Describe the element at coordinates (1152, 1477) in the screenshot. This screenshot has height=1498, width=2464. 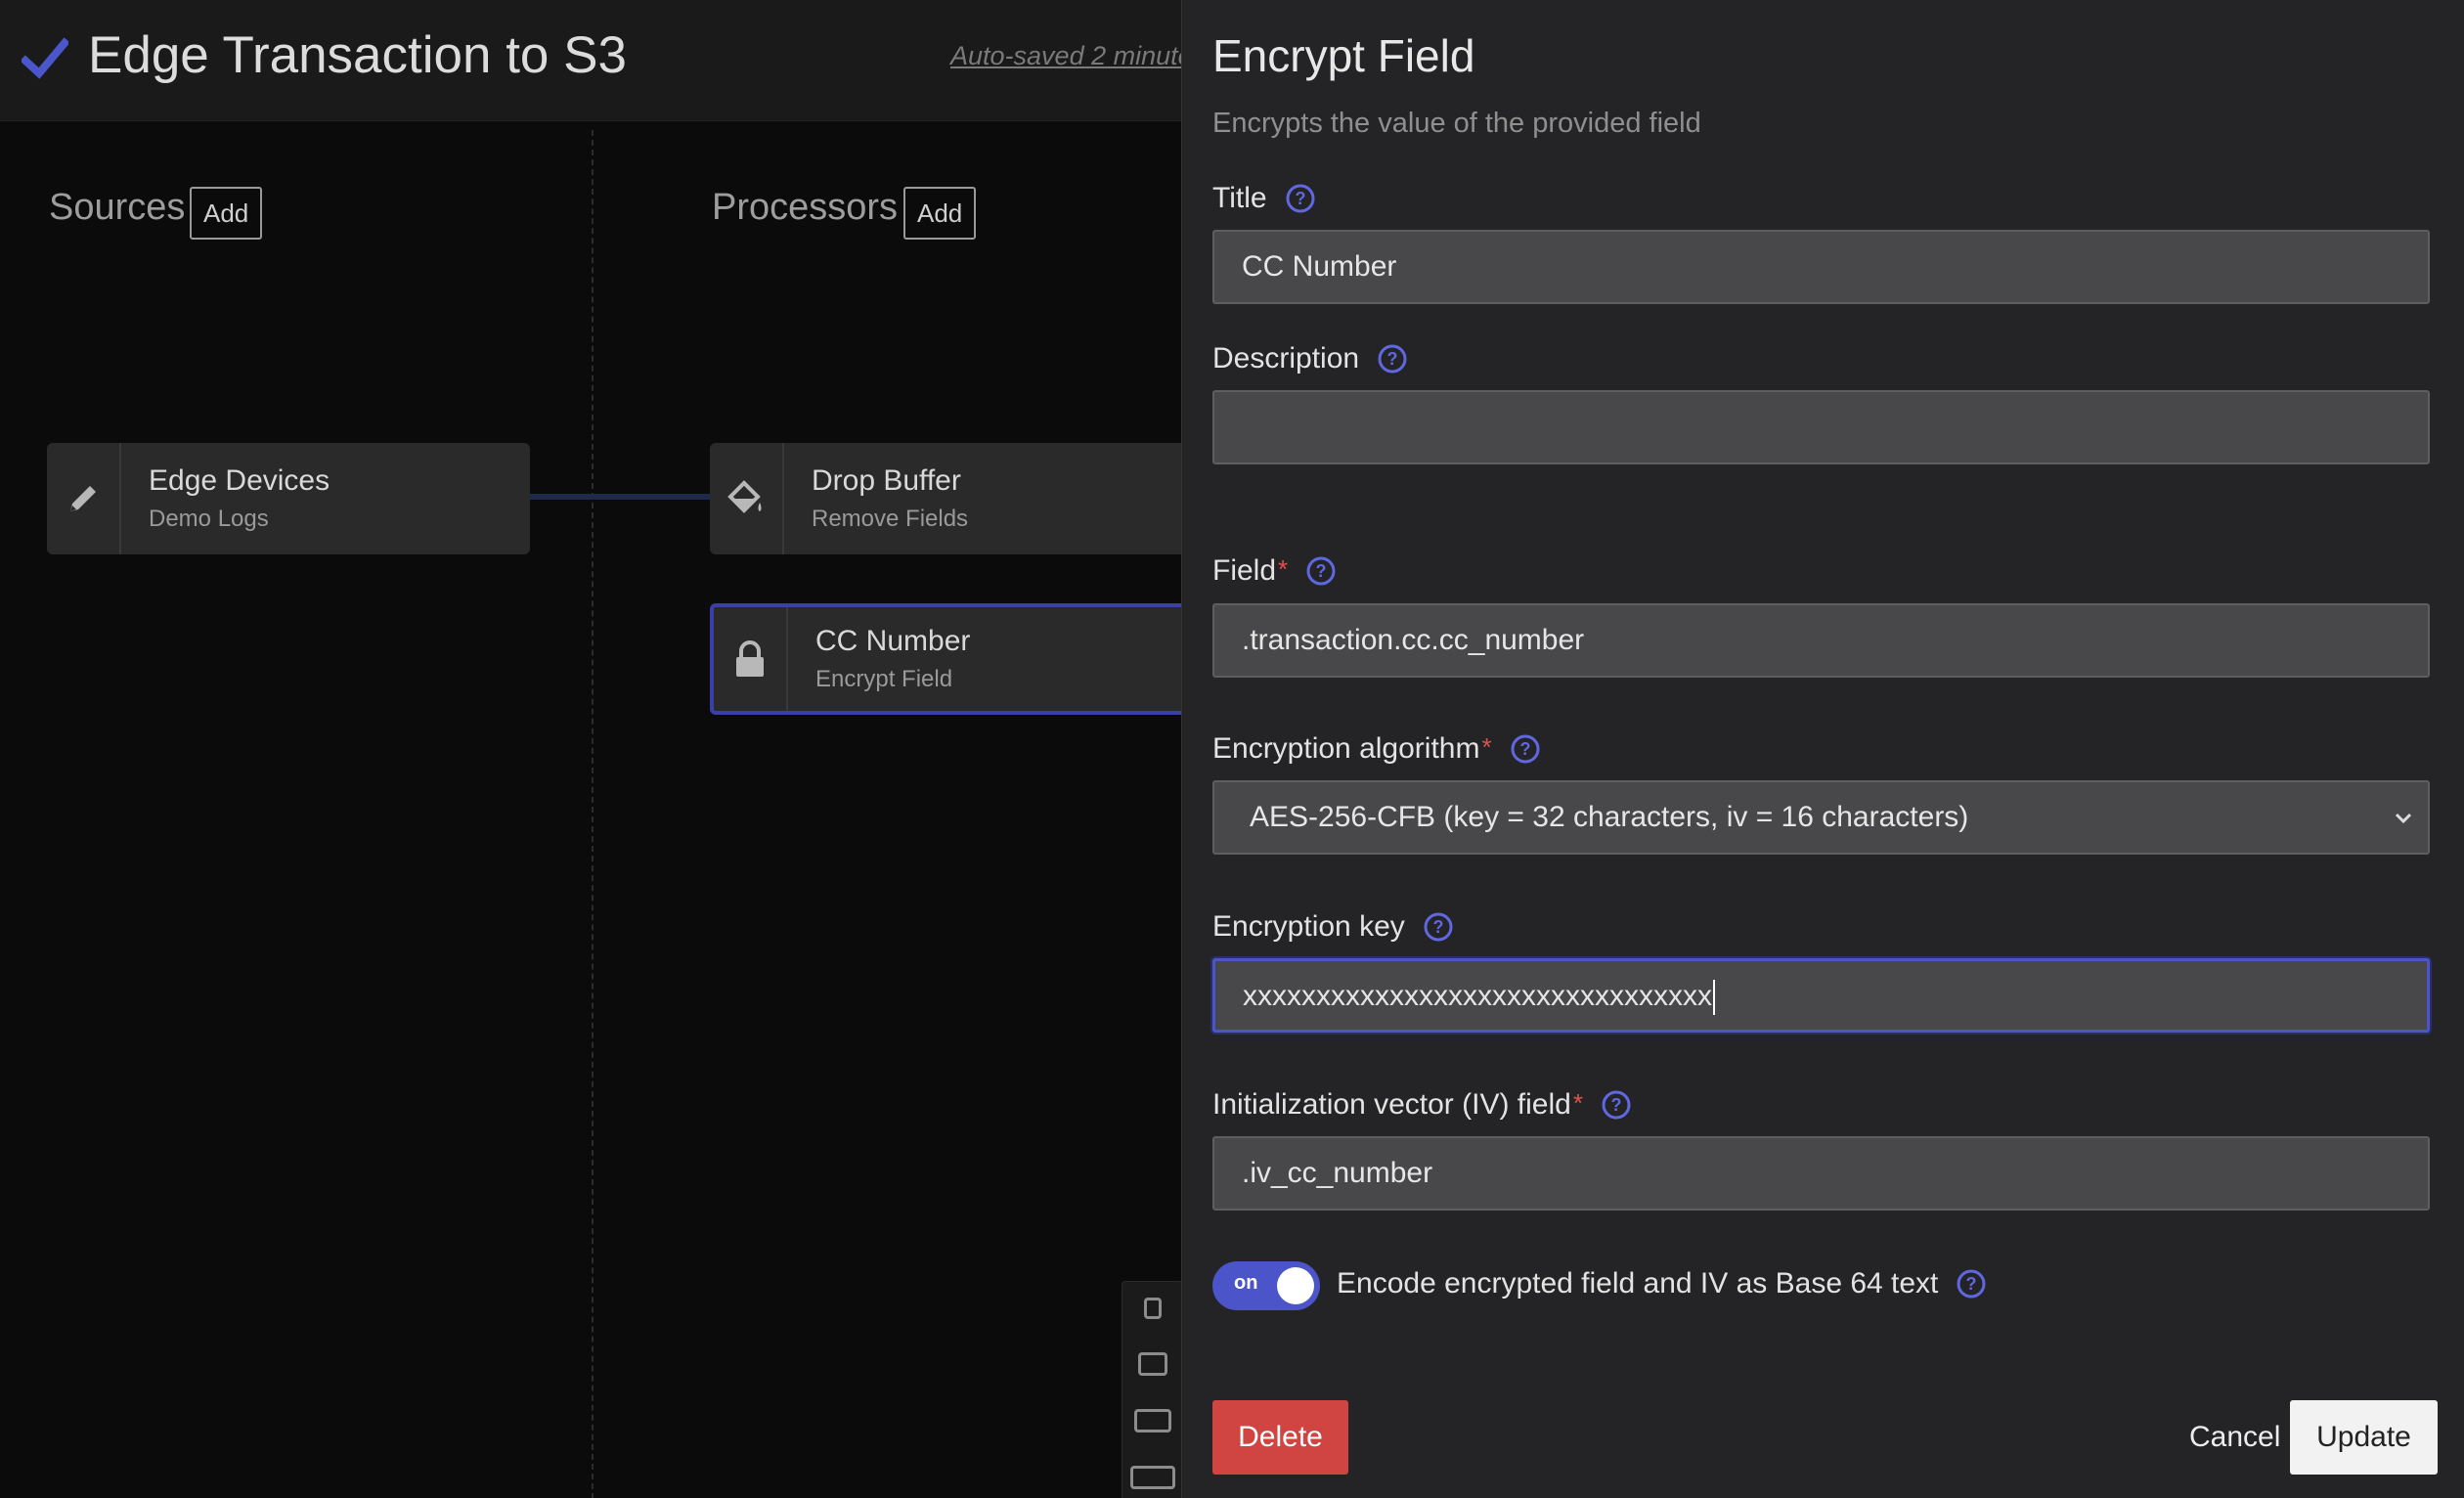
I see `zoom-fit-icon` at that location.